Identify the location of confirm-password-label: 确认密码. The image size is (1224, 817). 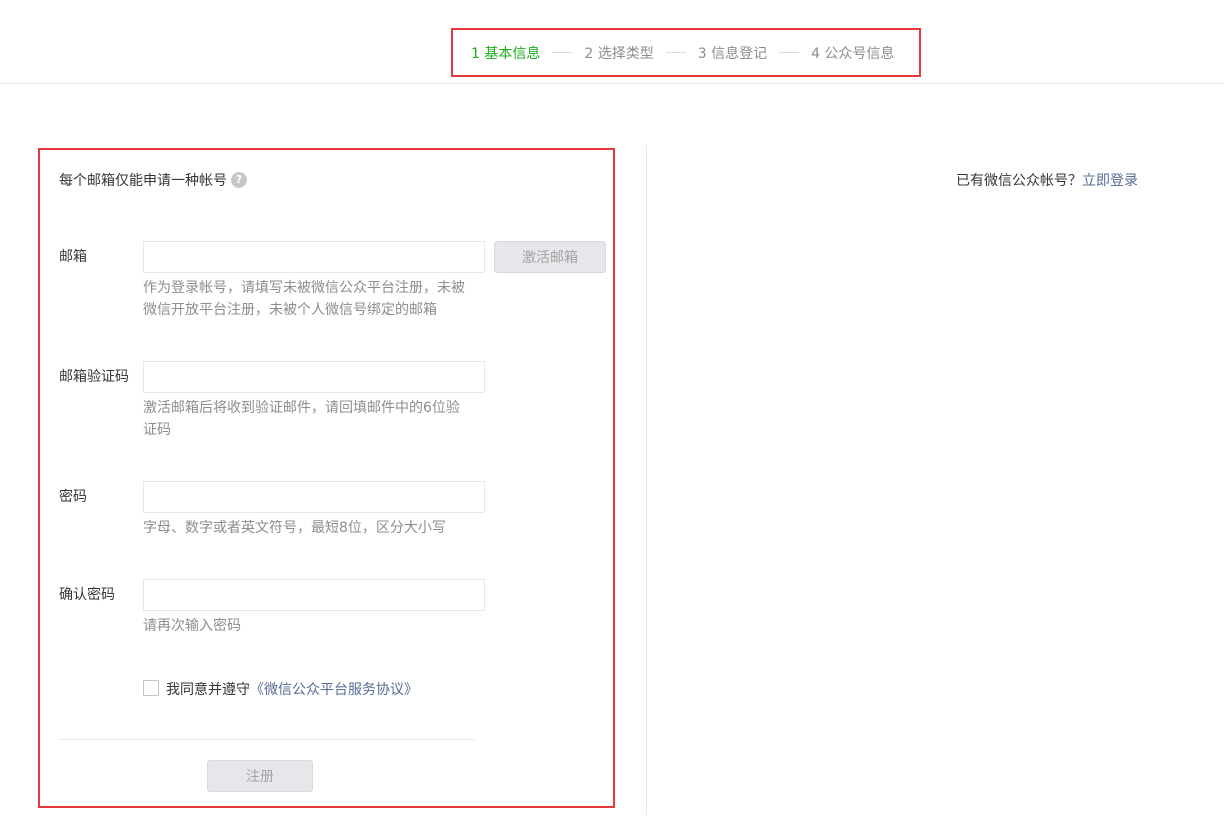
(87, 595).